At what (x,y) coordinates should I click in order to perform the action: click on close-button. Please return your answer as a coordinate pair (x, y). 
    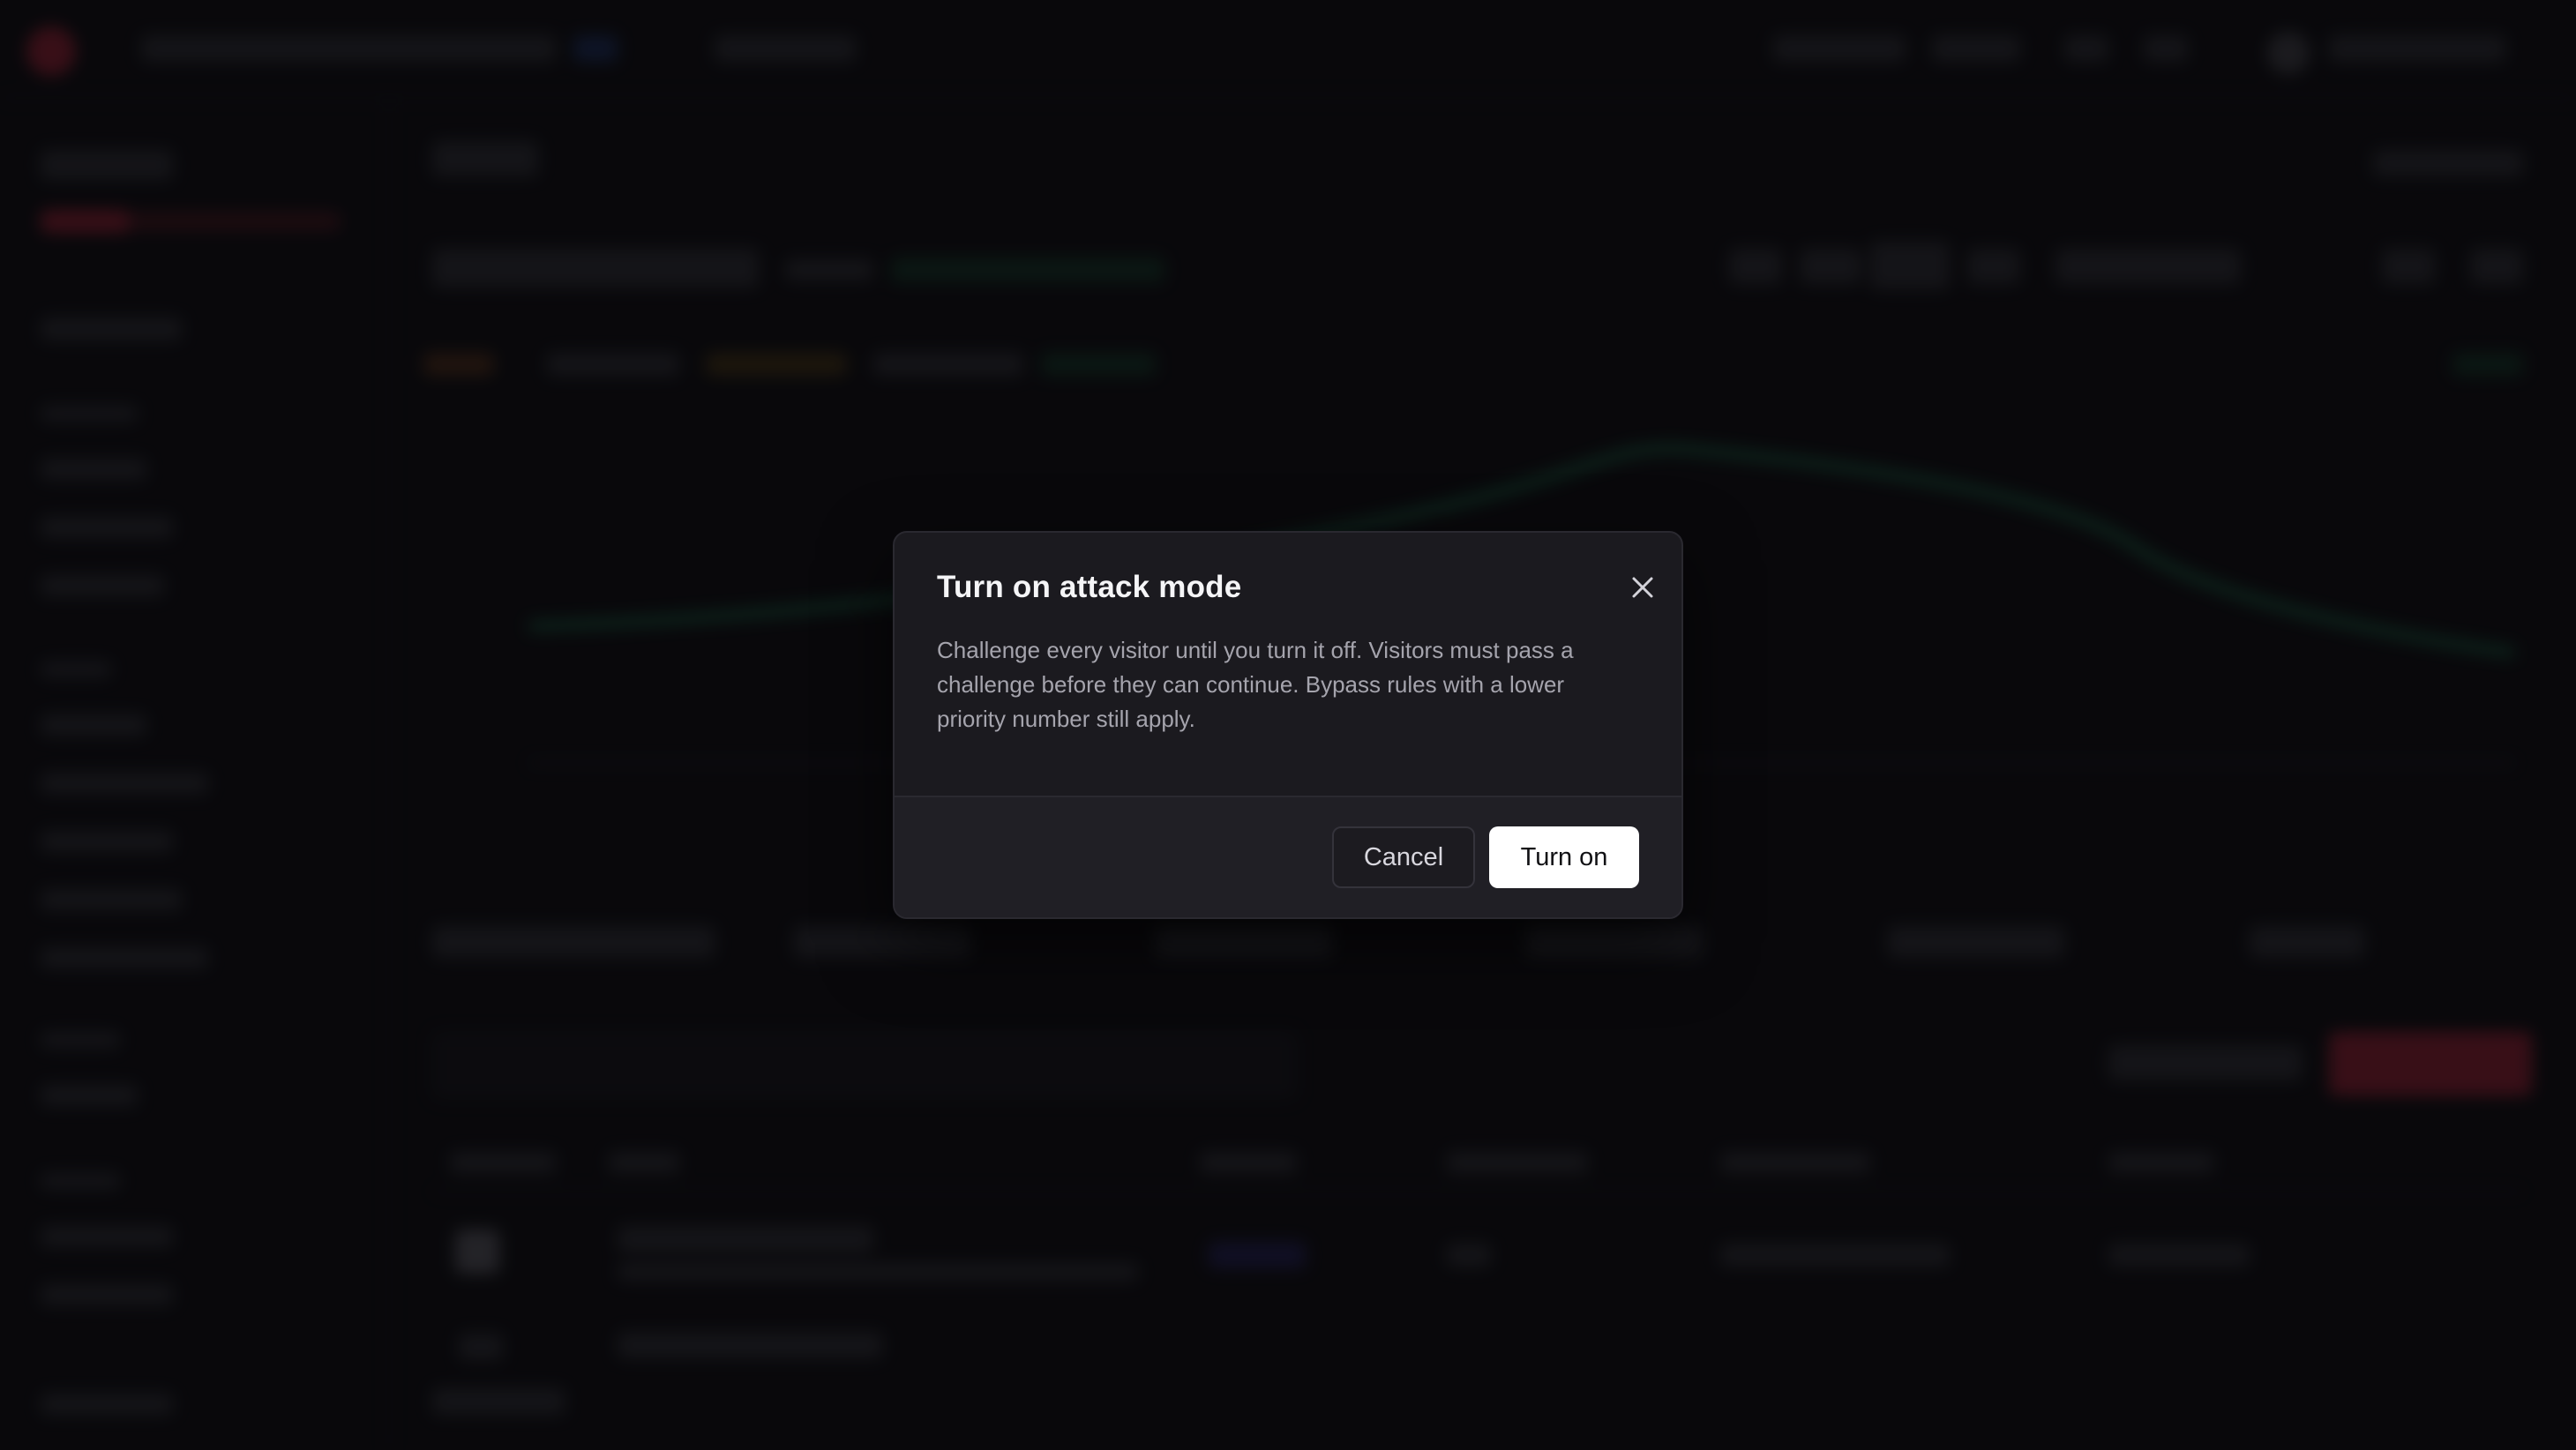
    Looking at the image, I should click on (1643, 587).